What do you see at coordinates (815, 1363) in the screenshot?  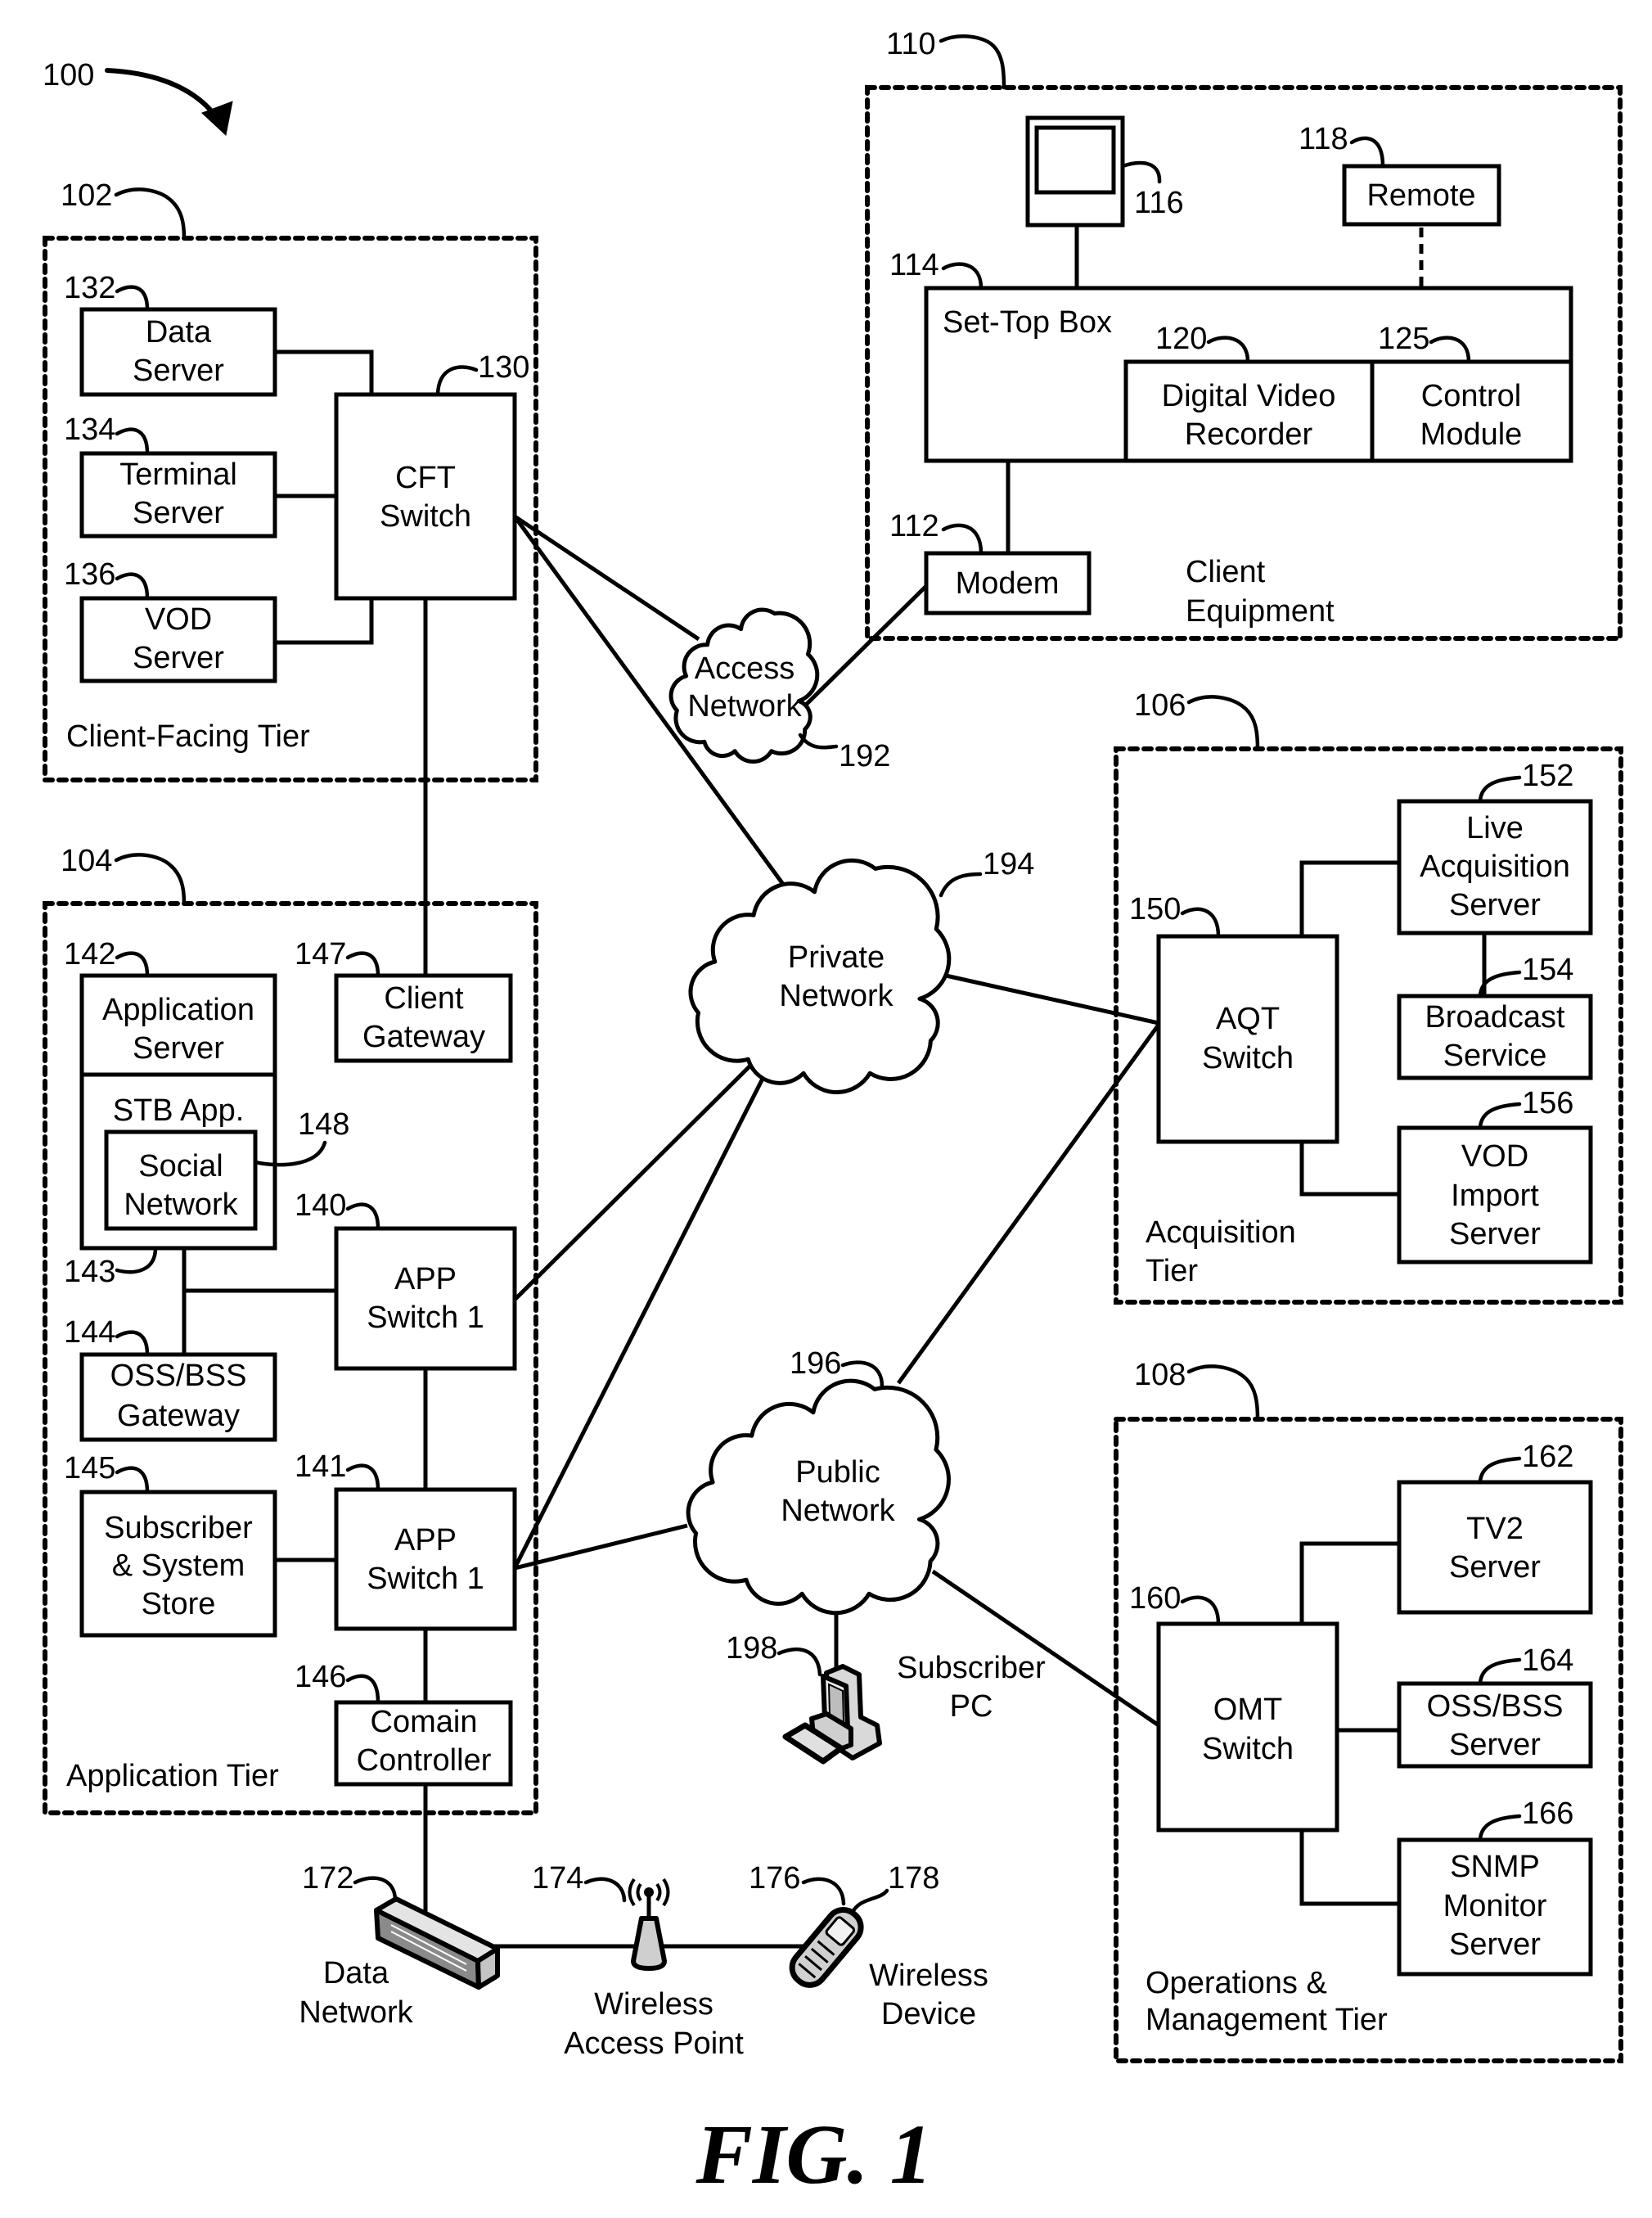 I see `network-ref-label: 196` at bounding box center [815, 1363].